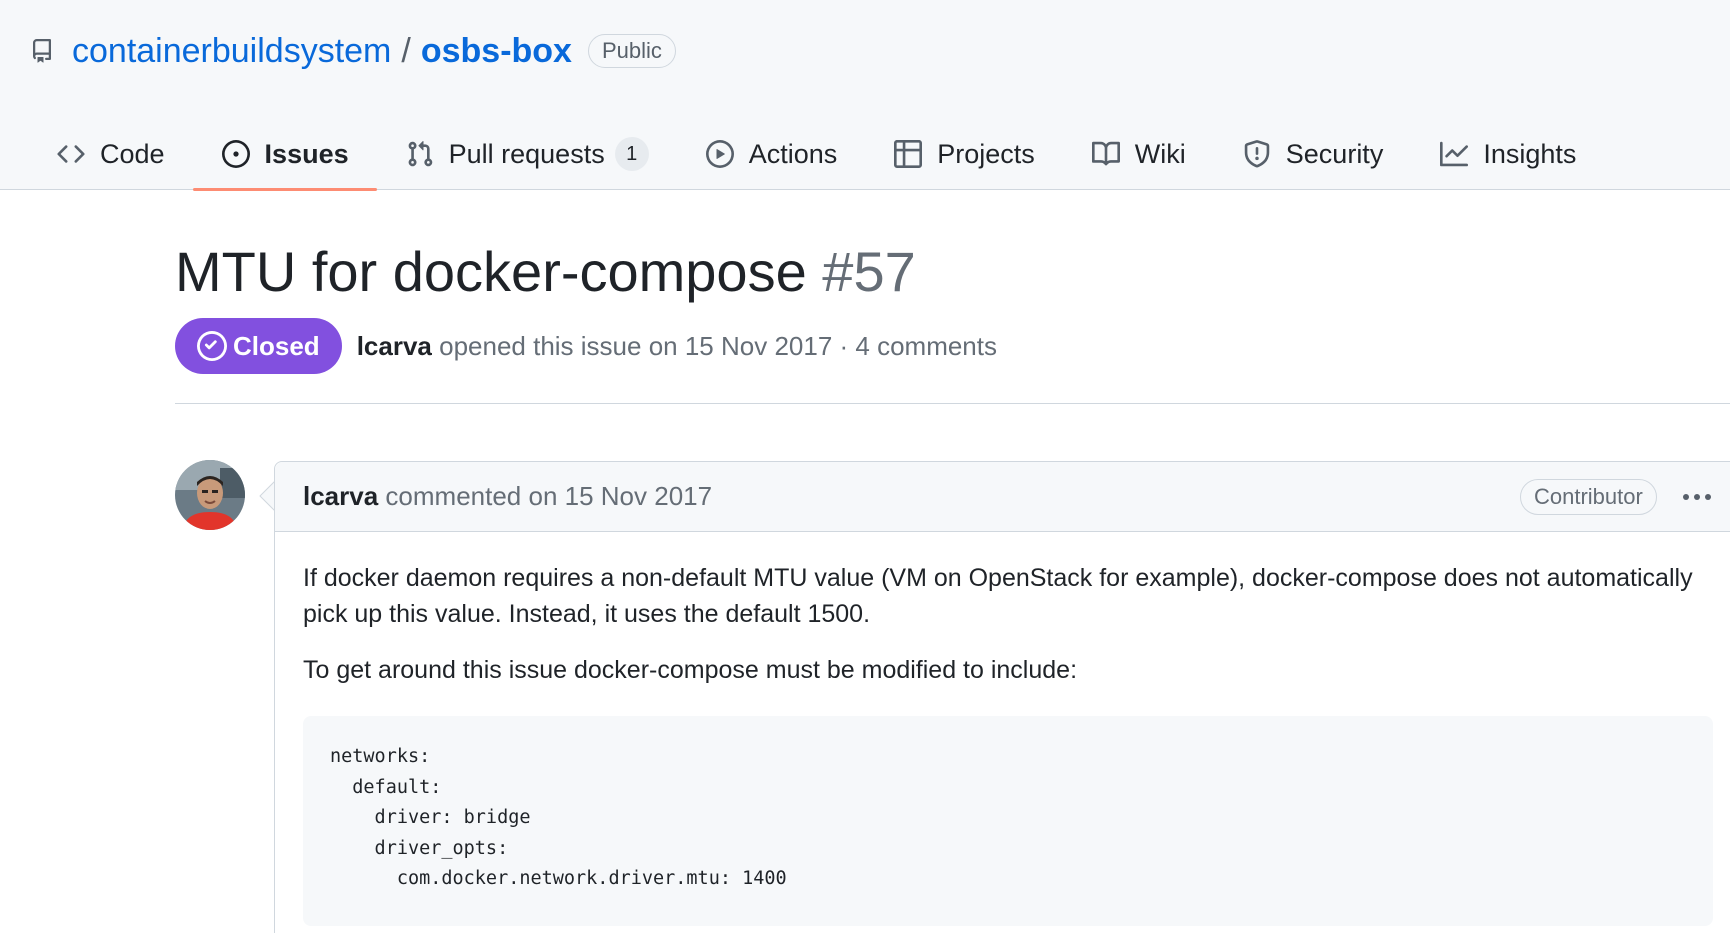  I want to click on repo-owner-link: containerbuildsystem, so click(231, 51).